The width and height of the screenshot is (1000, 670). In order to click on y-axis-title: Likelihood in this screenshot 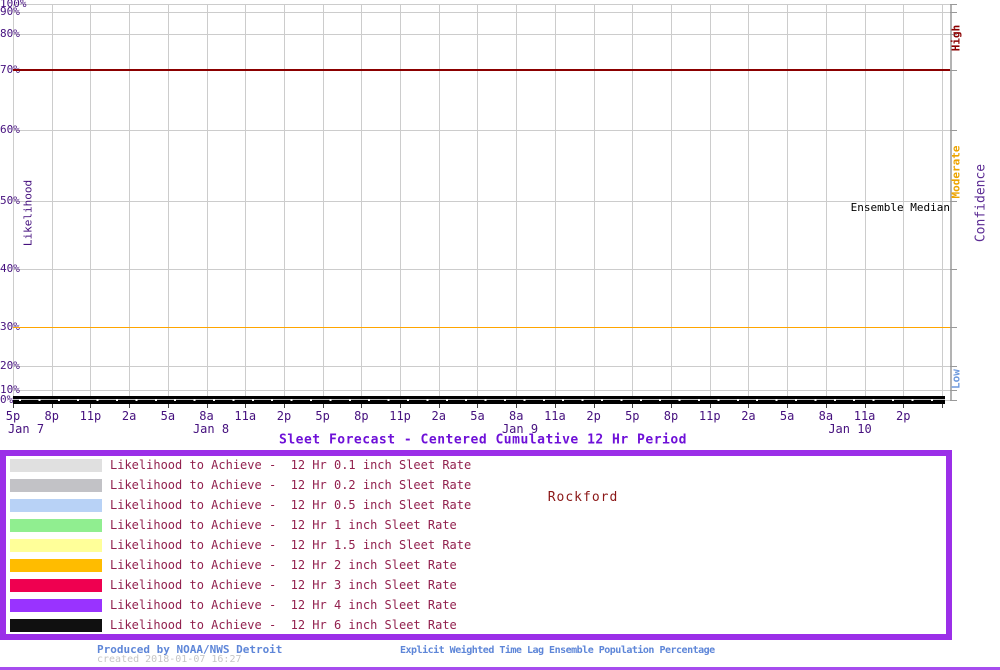, I will do `click(28, 213)`.